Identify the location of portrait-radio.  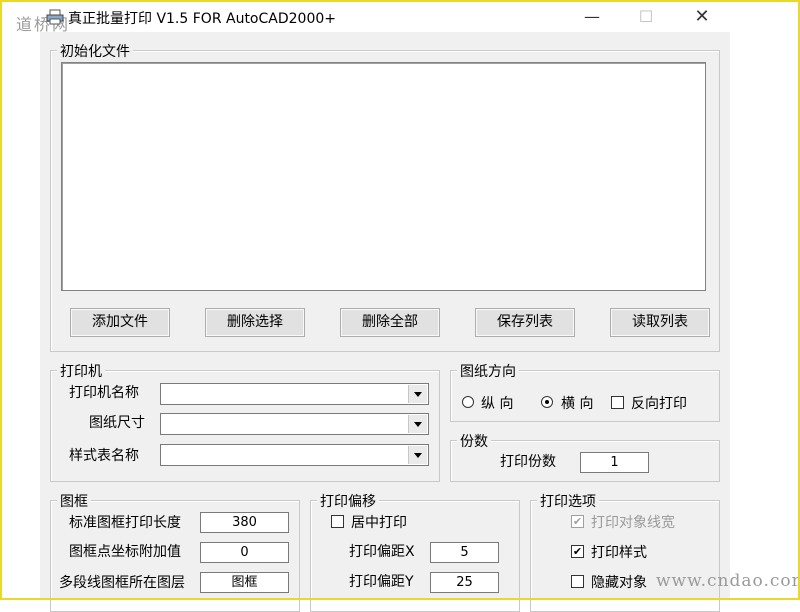
(468, 402).